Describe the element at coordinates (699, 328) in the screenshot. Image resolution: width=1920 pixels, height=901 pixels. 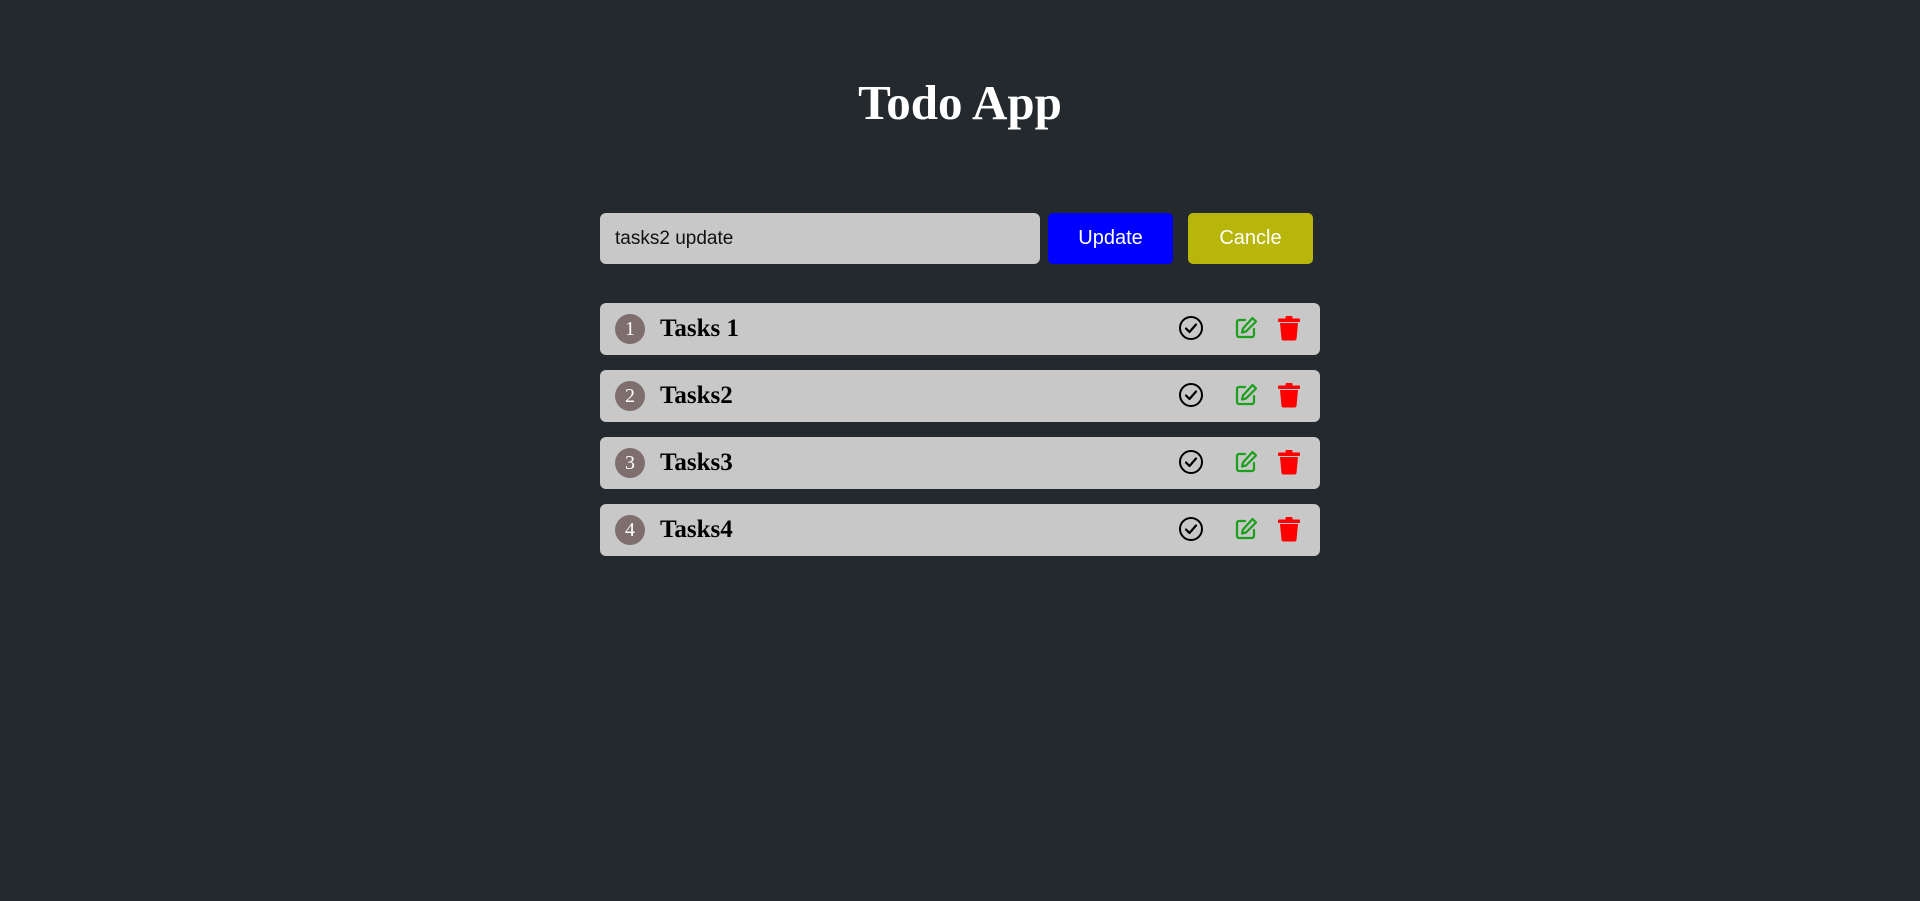
I see `task-text: Tasks 1` at that location.